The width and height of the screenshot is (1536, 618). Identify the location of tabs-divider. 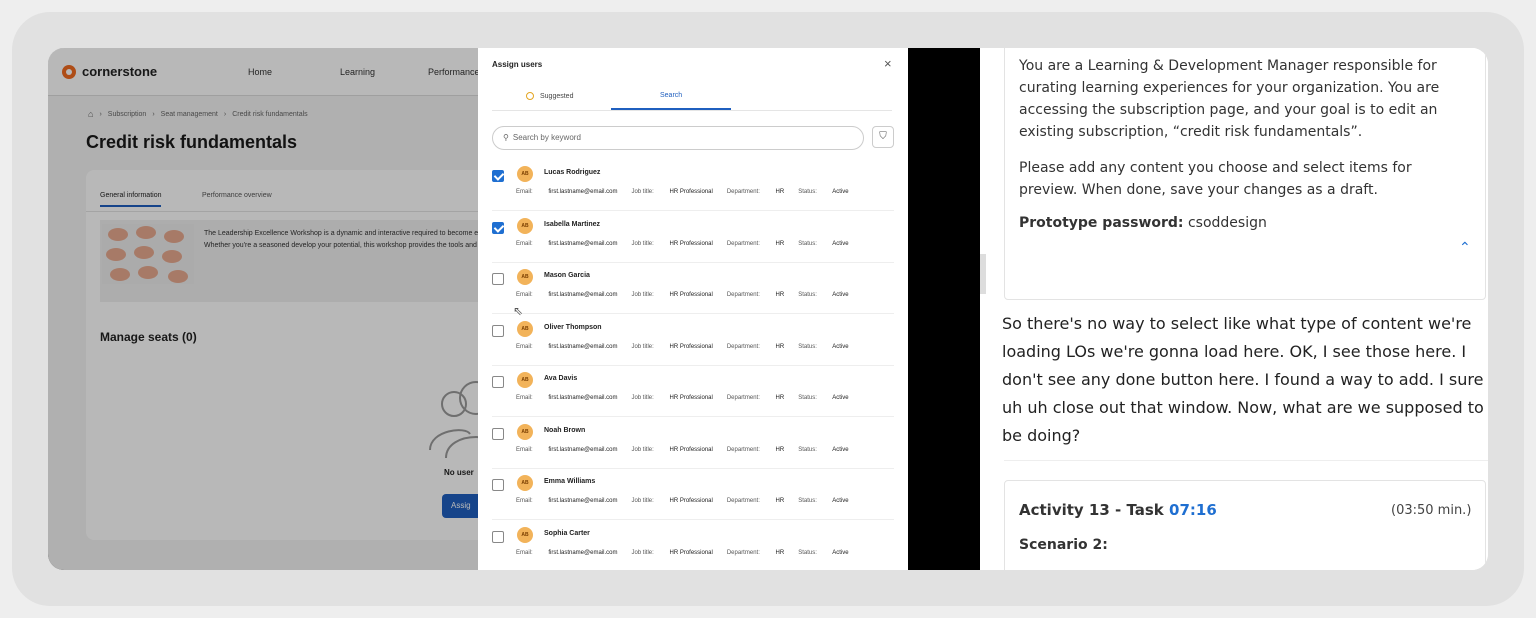
(692, 110).